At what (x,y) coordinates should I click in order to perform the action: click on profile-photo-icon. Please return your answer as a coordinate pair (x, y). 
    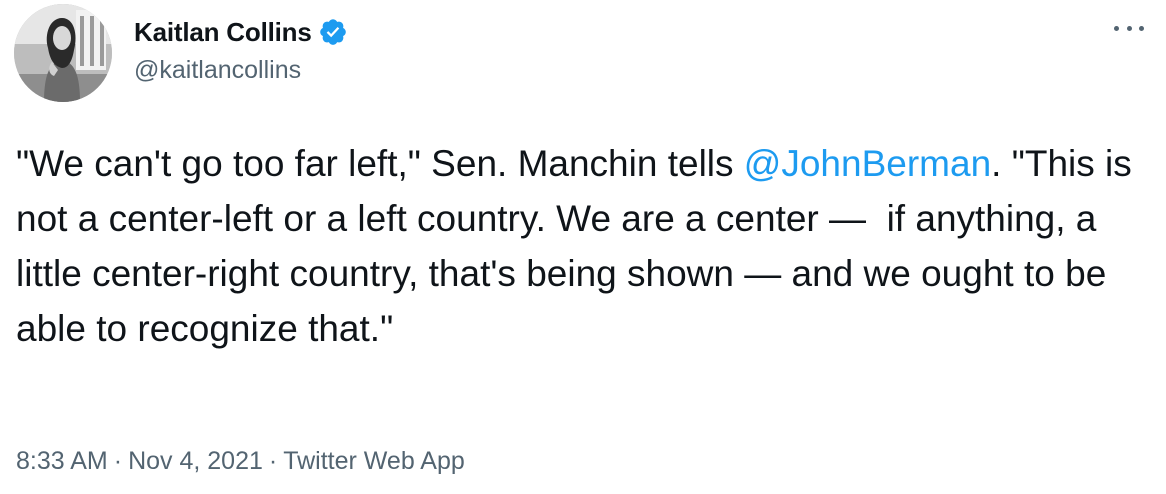
    Looking at the image, I should click on (63, 53).